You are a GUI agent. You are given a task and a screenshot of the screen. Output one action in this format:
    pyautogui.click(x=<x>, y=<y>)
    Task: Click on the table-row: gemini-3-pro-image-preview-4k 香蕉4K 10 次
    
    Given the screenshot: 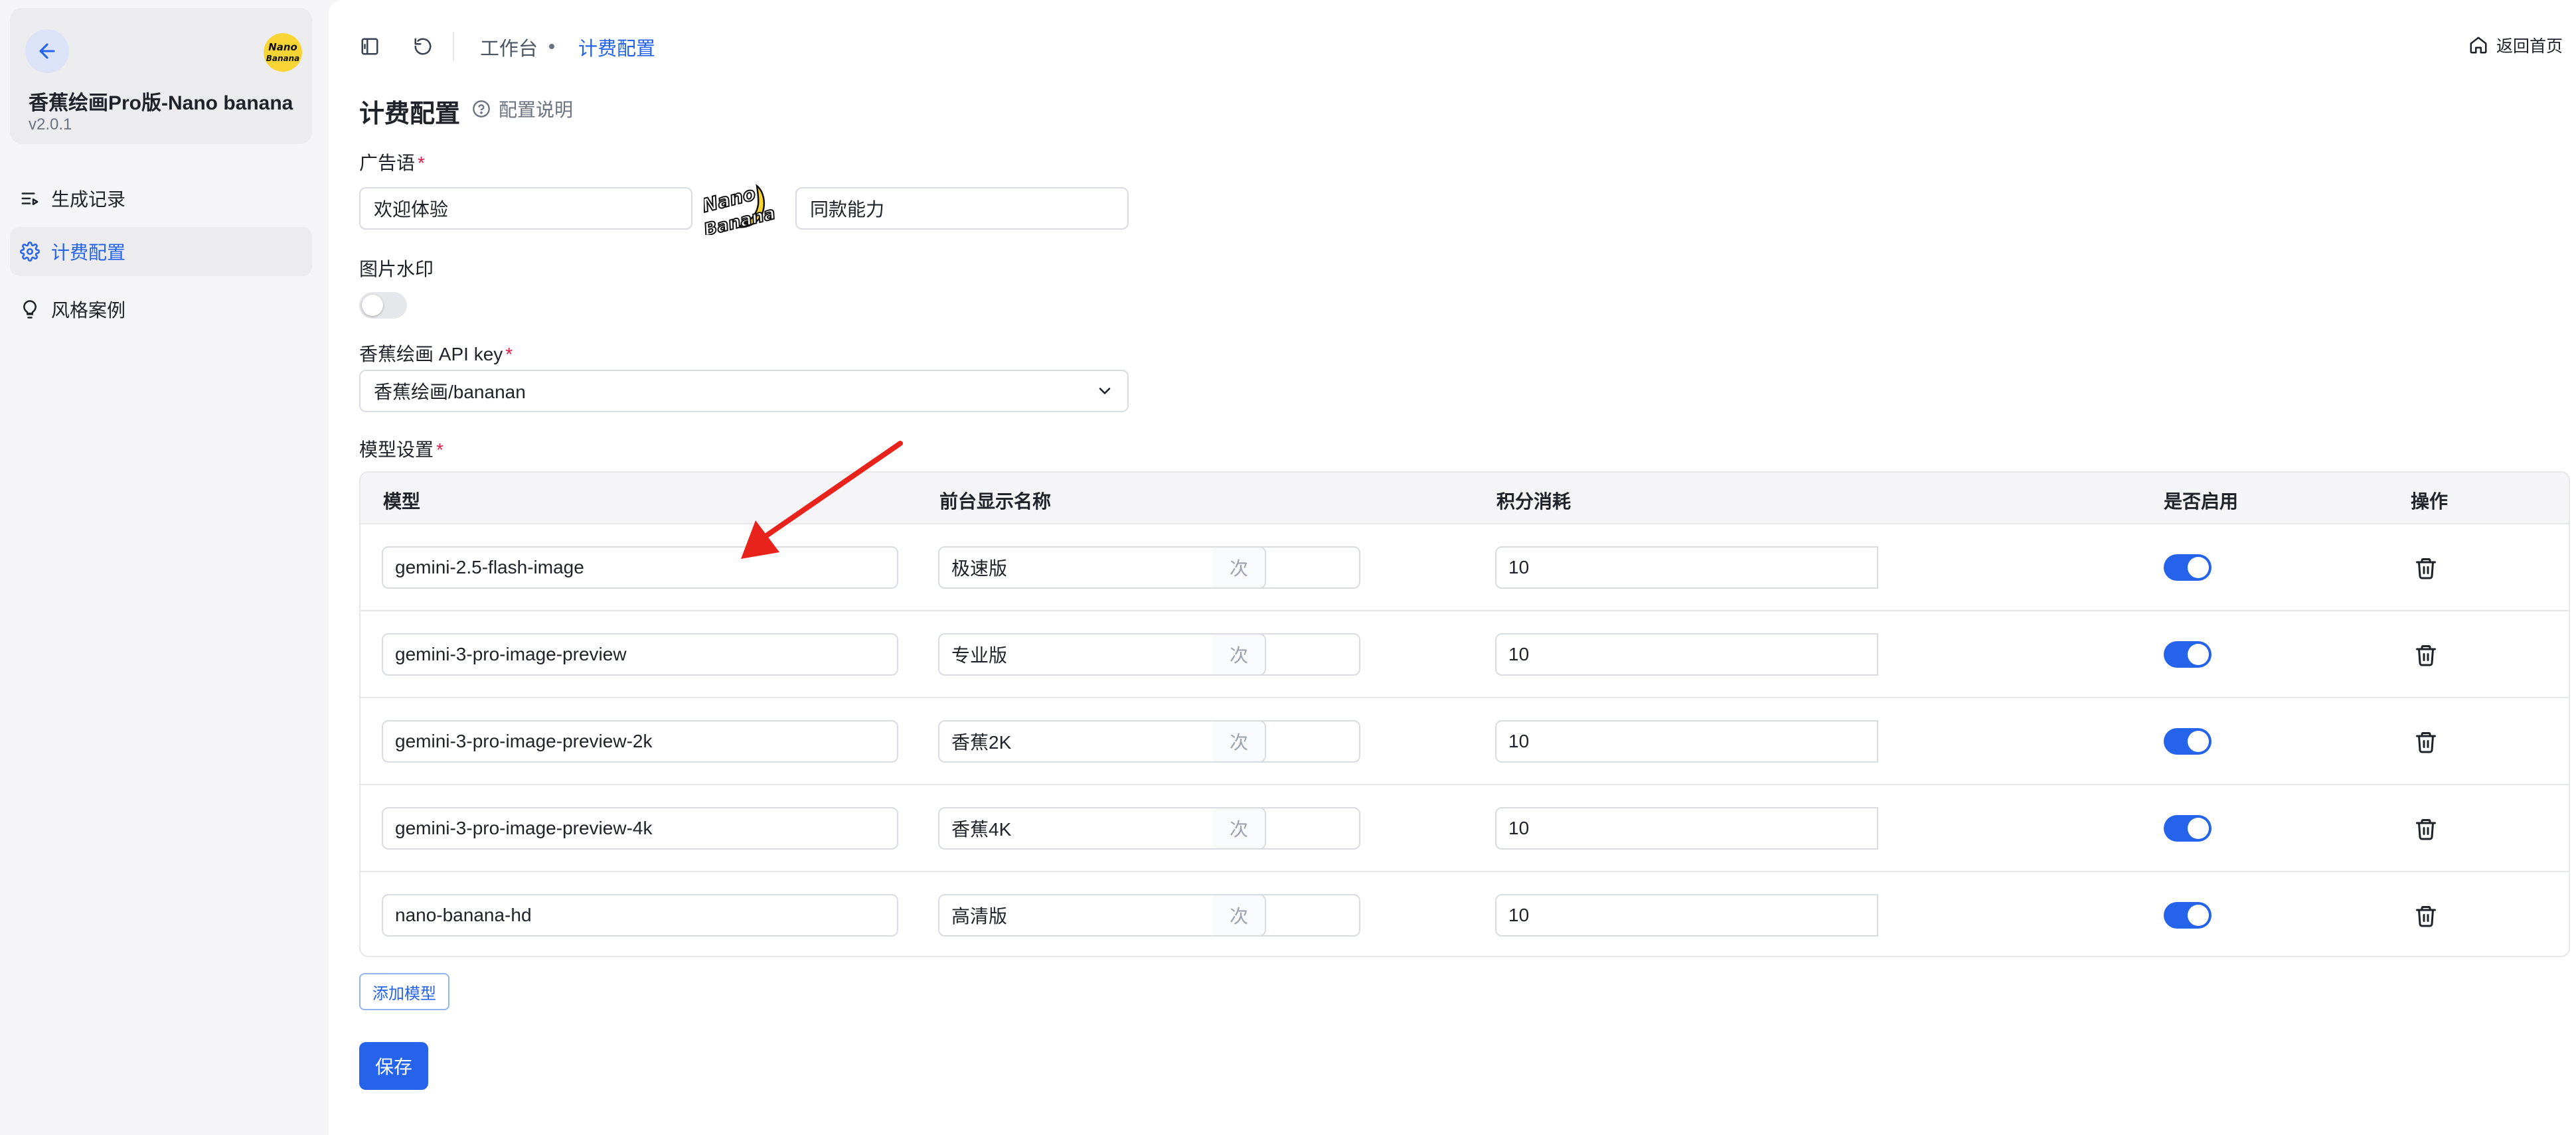 What is the action you would take?
    pyautogui.click(x=1465, y=828)
    